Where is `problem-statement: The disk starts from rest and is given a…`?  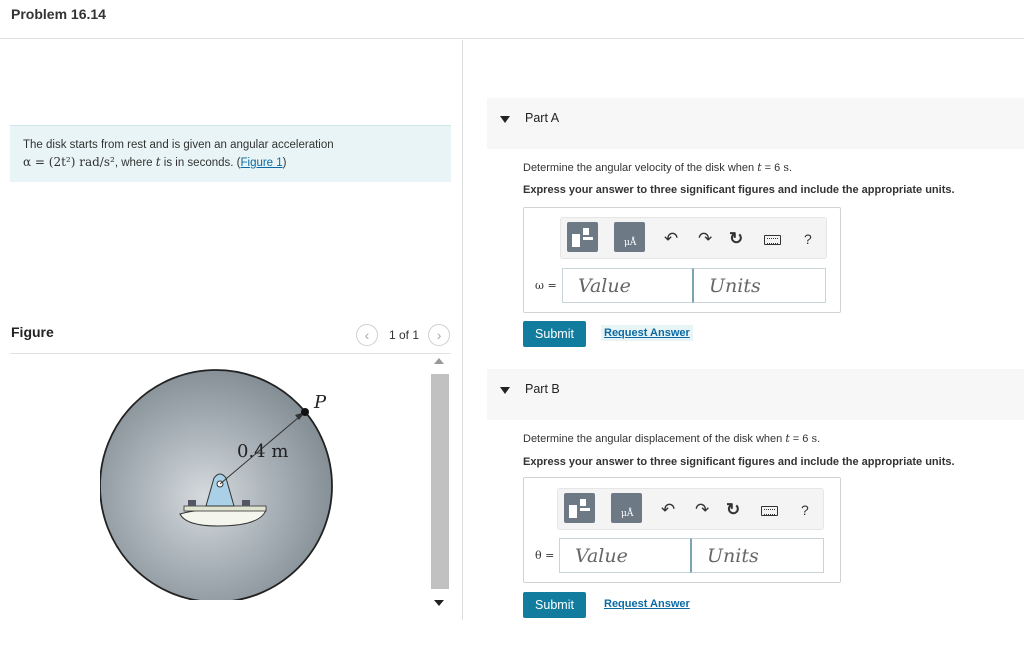
problem-statement: The disk starts from rest and is given a… is located at coordinates (230, 153).